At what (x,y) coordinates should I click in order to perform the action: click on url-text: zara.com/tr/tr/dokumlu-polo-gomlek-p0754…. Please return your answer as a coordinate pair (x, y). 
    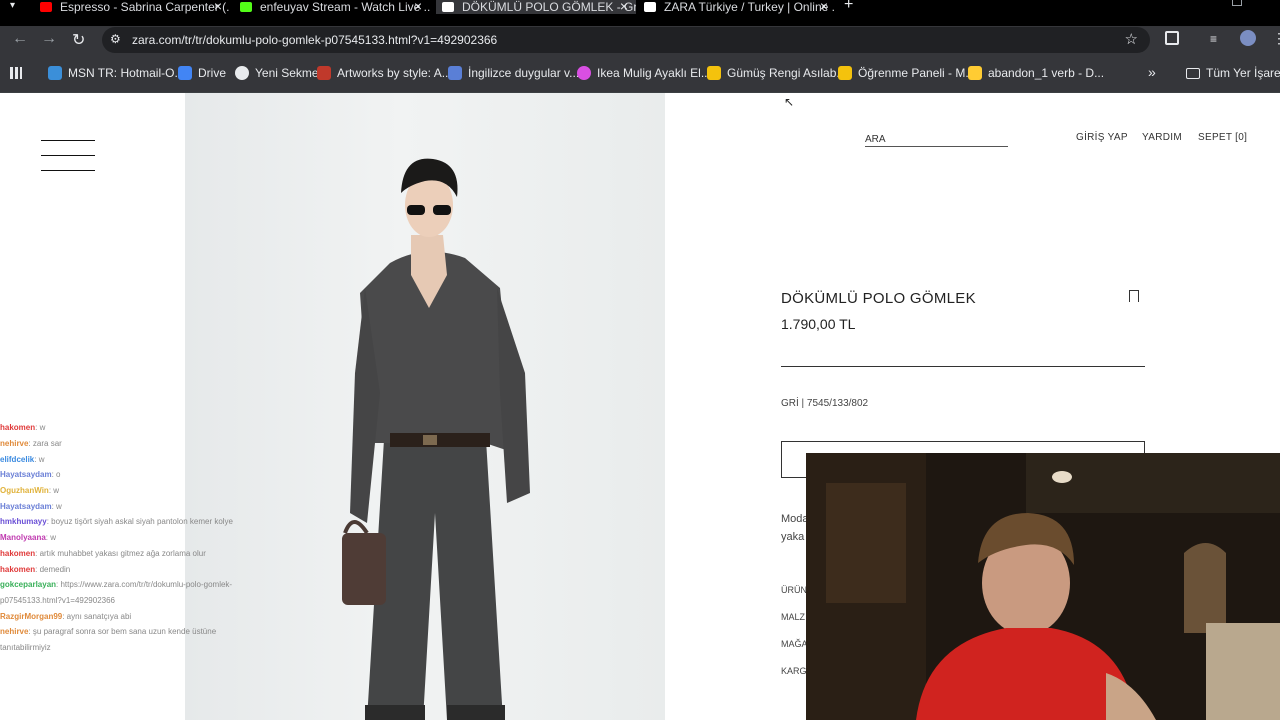
    Looking at the image, I should click on (314, 40).